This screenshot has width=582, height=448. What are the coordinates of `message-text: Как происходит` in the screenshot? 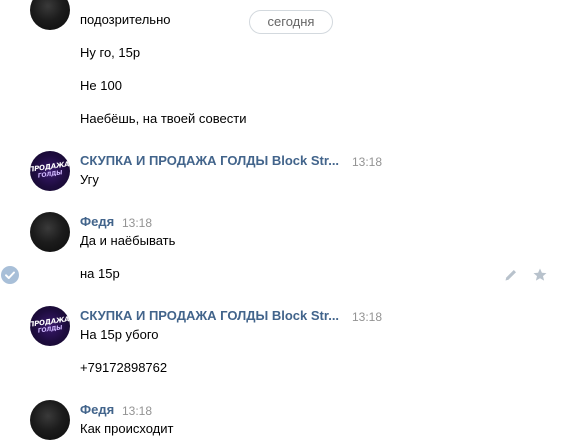 It's located at (127, 428).